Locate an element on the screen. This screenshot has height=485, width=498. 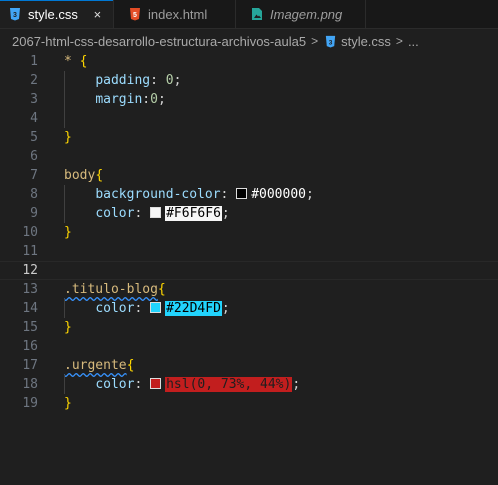
breadcrumb-file: 3 style.css is located at coordinates (357, 41).